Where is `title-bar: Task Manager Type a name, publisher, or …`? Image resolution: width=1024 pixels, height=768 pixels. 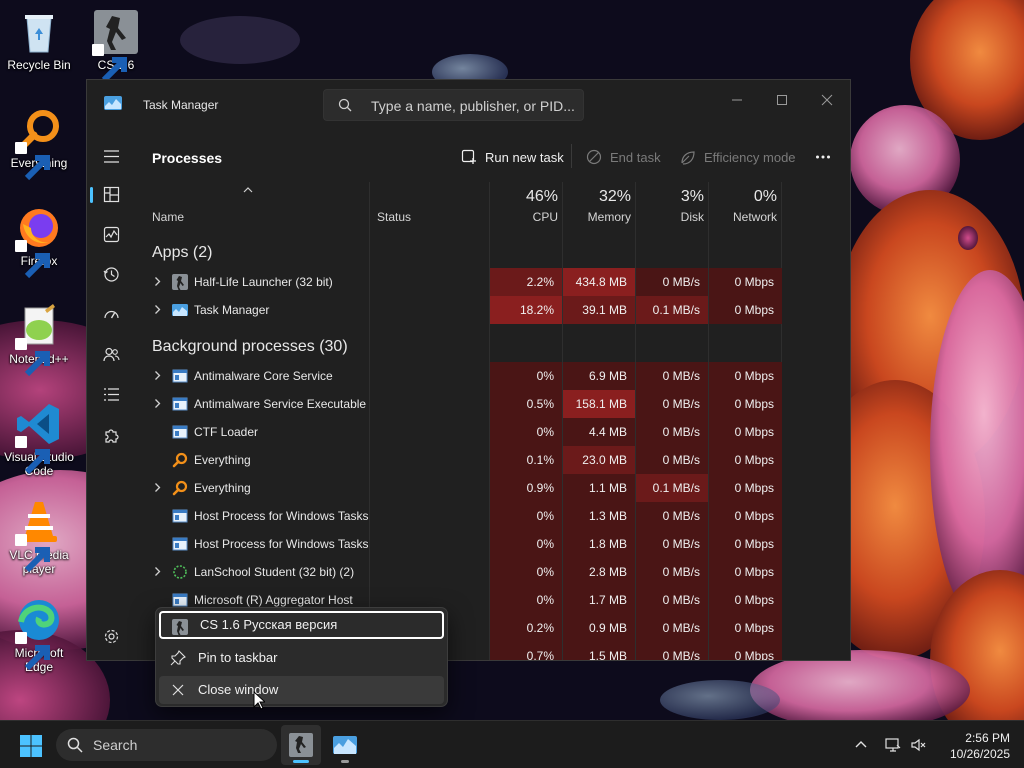
title-bar: Task Manager Type a name, publisher, or … is located at coordinates (468, 105).